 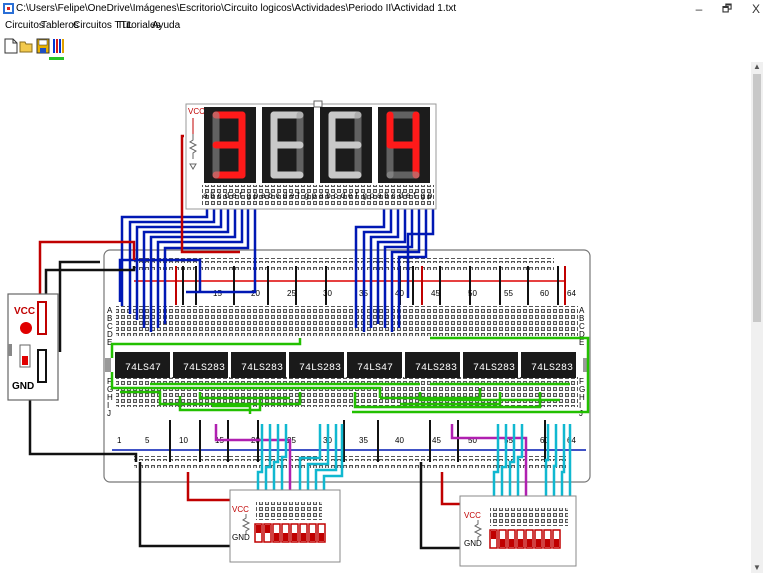 What do you see at coordinates (147, 440) in the screenshot?
I see `column-number: 5` at bounding box center [147, 440].